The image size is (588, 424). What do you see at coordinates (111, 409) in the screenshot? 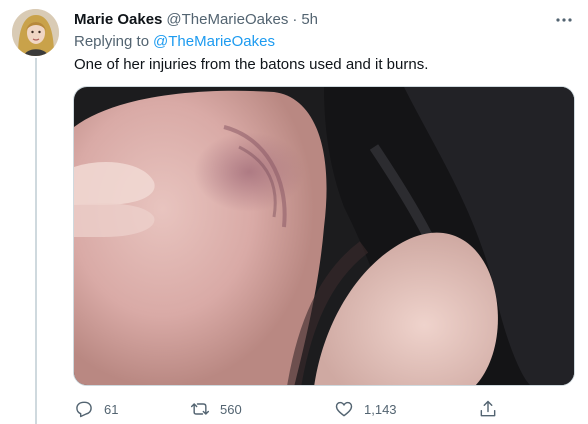
I see `reply-count: 61` at bounding box center [111, 409].